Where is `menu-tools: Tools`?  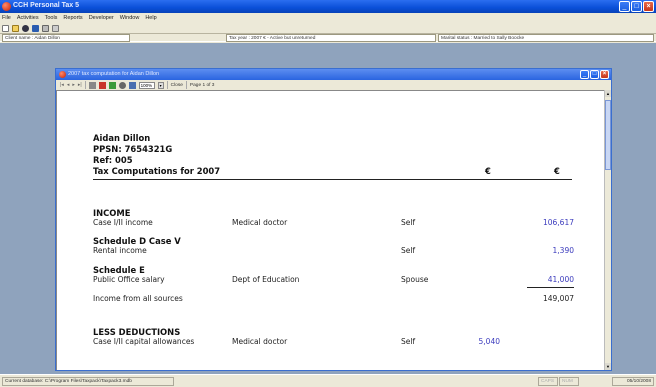
menu-tools: Tools is located at coordinates (51, 18).